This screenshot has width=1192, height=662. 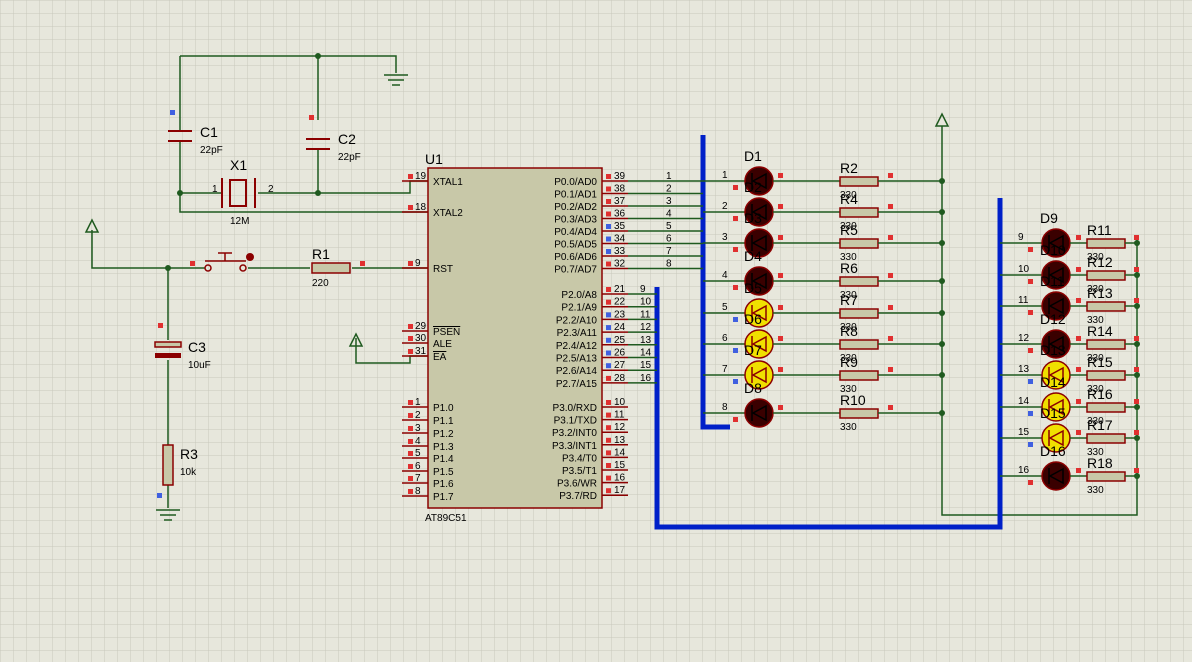 What do you see at coordinates (643, 289) in the screenshot?
I see `net-label: 9` at bounding box center [643, 289].